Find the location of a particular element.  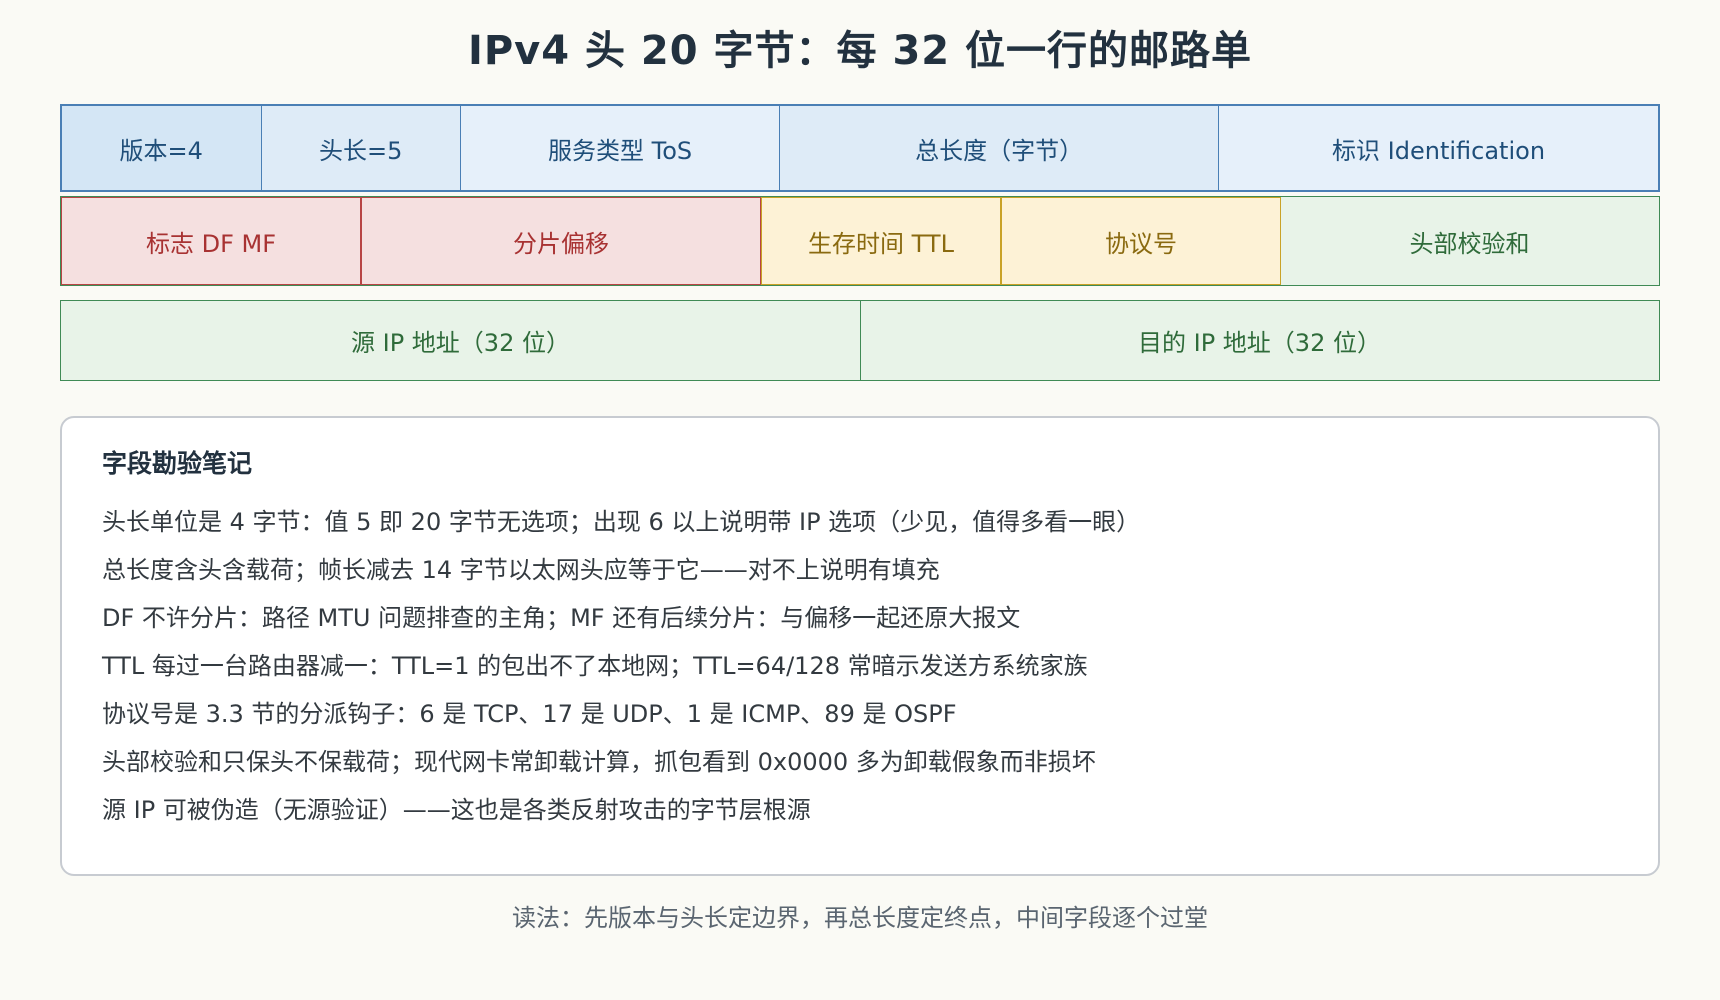

field-fragment-offset: 分片偏移 is located at coordinates (561, 241).